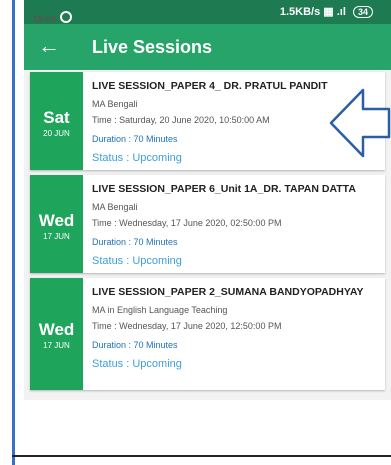  I want to click on date-day: Sat, so click(56, 117).